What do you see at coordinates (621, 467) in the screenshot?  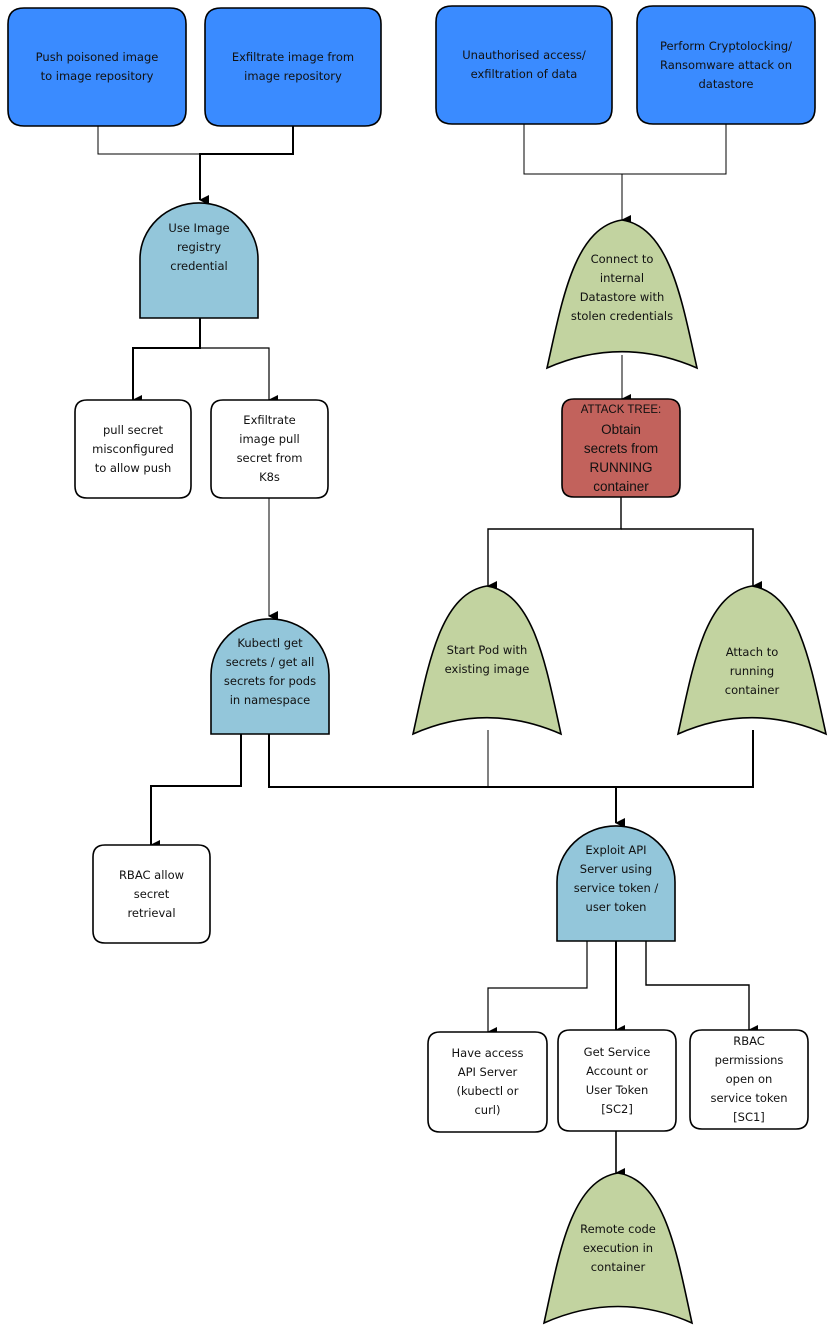 I see `node-label-line: RUNNING` at bounding box center [621, 467].